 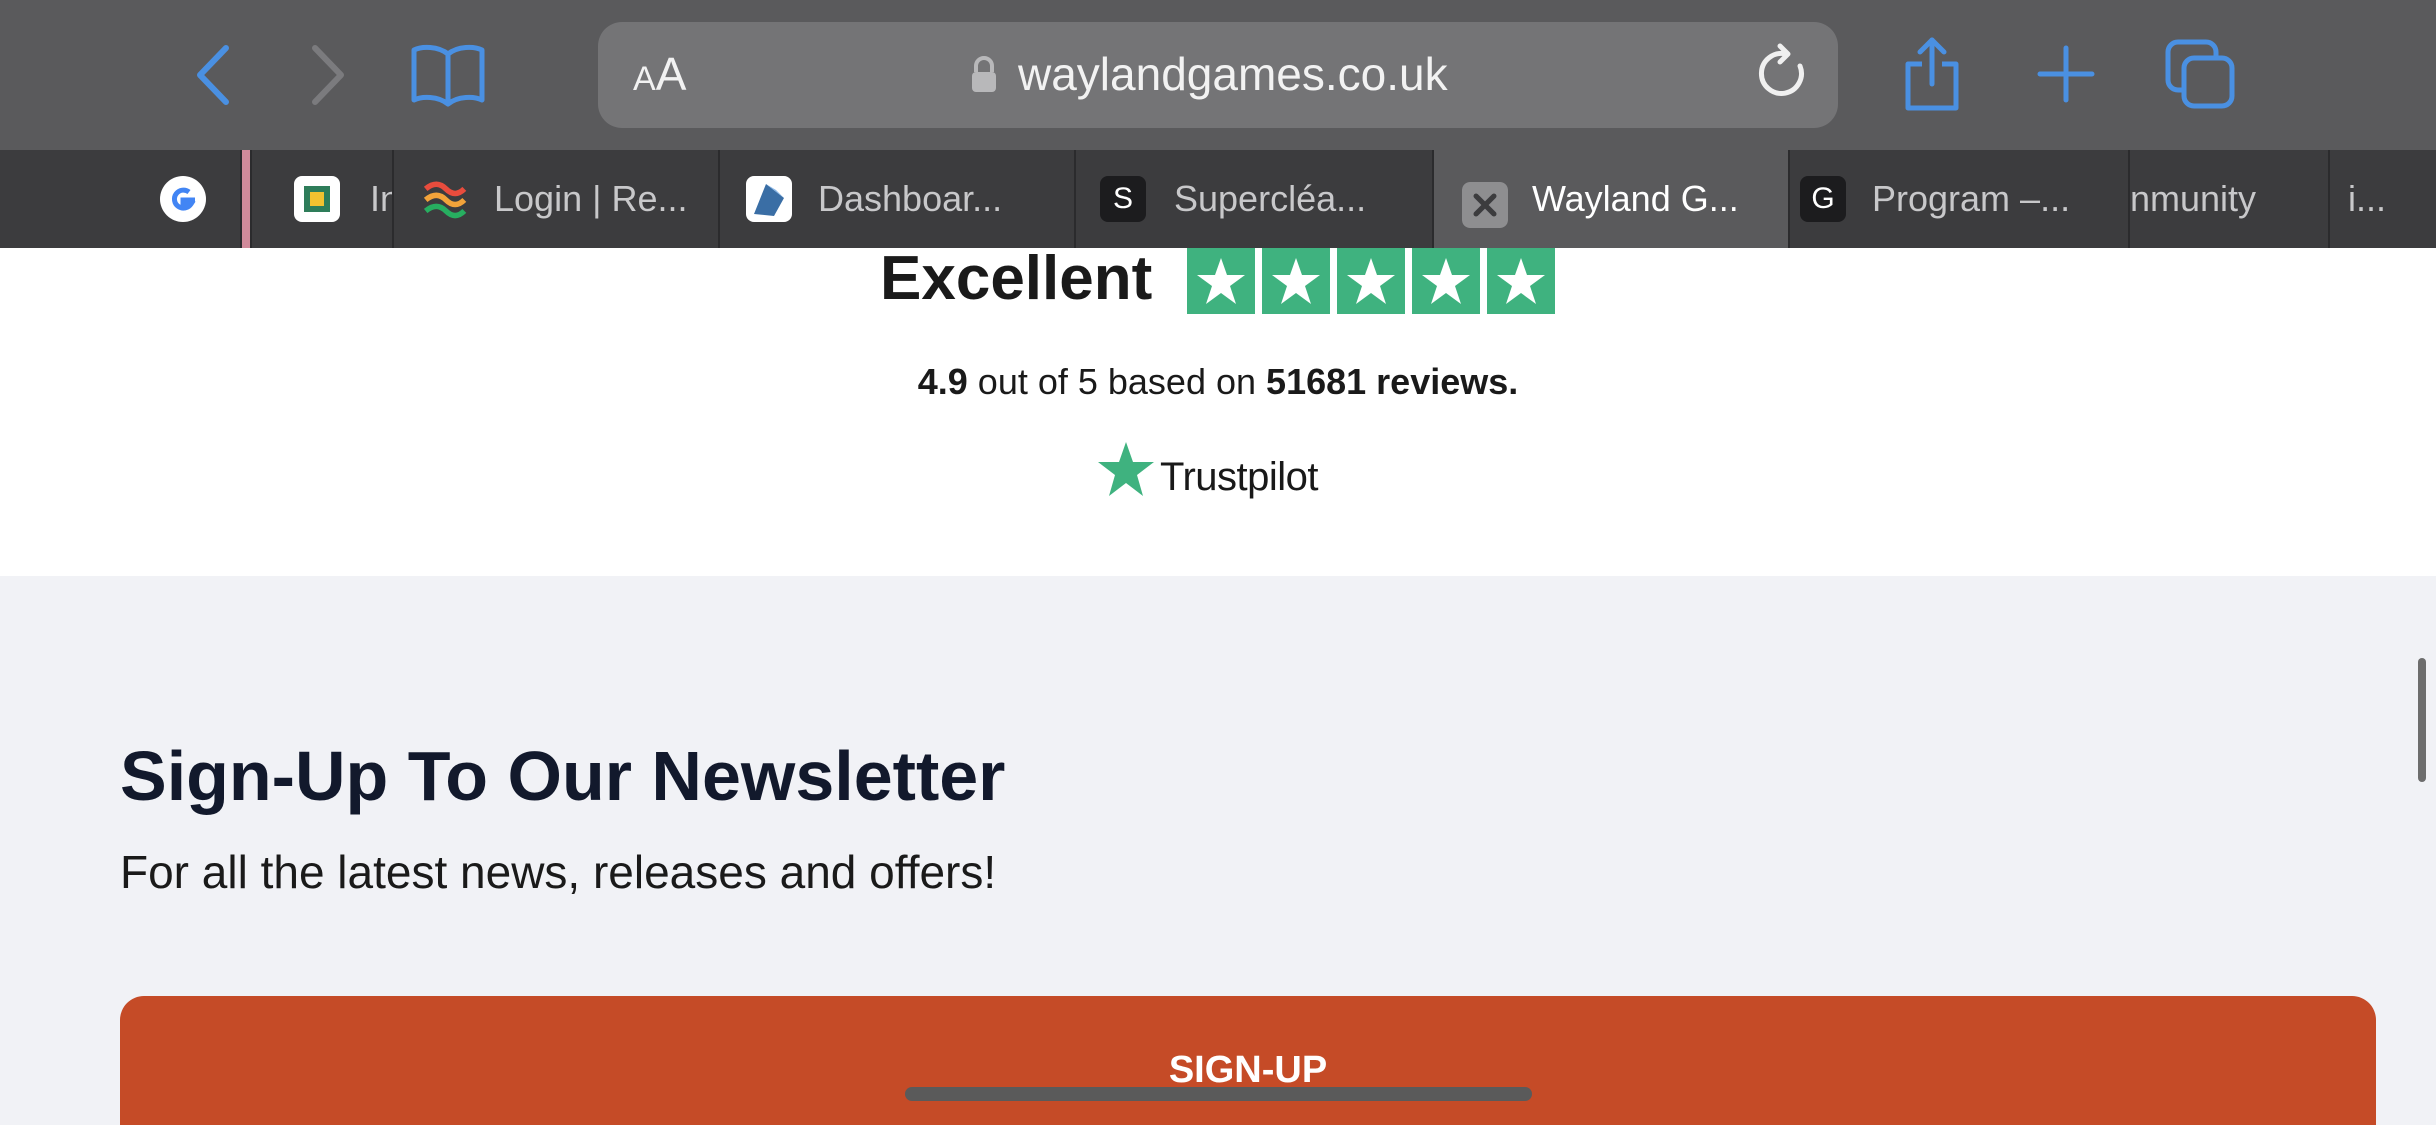 I want to click on dashboard-site-icon, so click(x=769, y=199).